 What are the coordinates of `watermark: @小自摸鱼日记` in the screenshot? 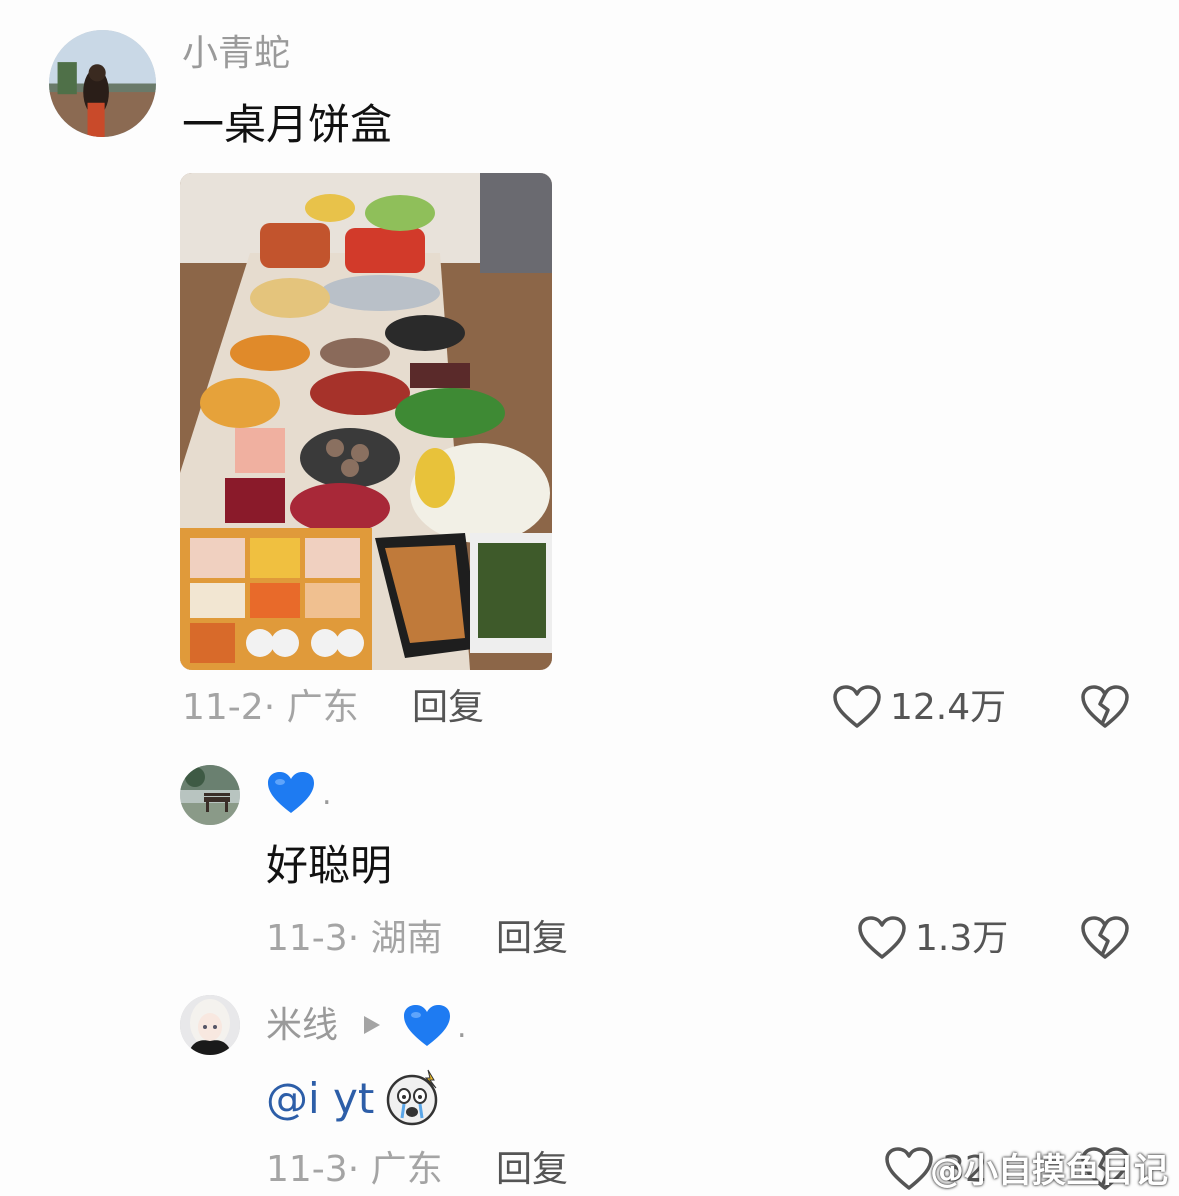 It's located at (1049, 1171).